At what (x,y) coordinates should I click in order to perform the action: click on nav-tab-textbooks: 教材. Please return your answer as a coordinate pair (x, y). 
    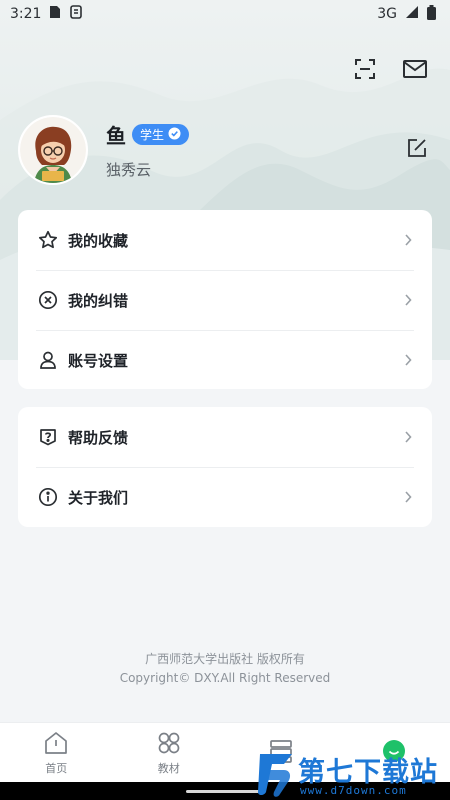
    Looking at the image, I should click on (169, 752).